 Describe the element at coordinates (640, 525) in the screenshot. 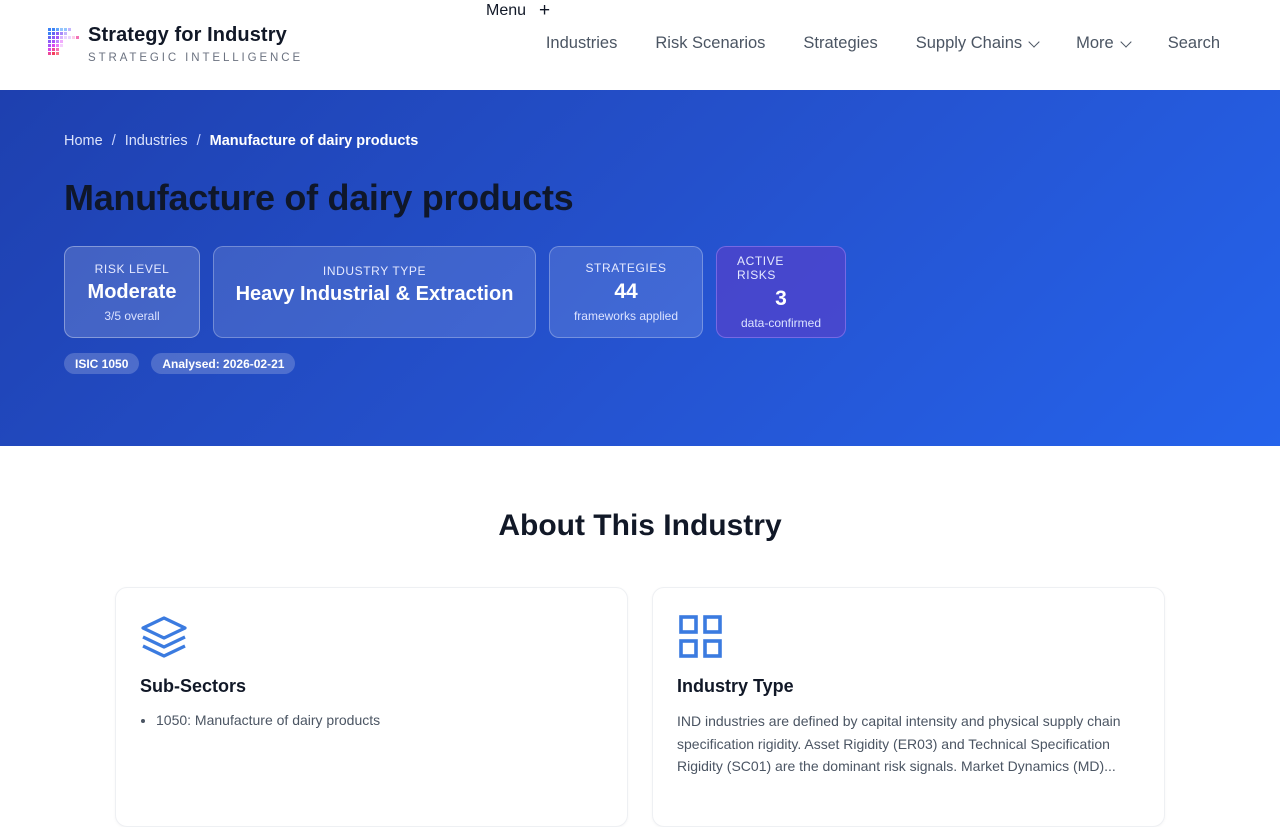

I see `section-title: About This Industry` at that location.